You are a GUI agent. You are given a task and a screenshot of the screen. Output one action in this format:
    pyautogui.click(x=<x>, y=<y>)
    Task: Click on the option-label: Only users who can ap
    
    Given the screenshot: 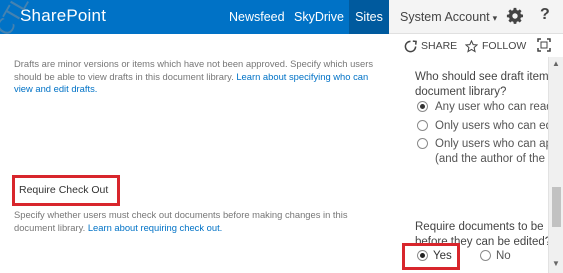 What is the action you would take?
    pyautogui.click(x=491, y=144)
    